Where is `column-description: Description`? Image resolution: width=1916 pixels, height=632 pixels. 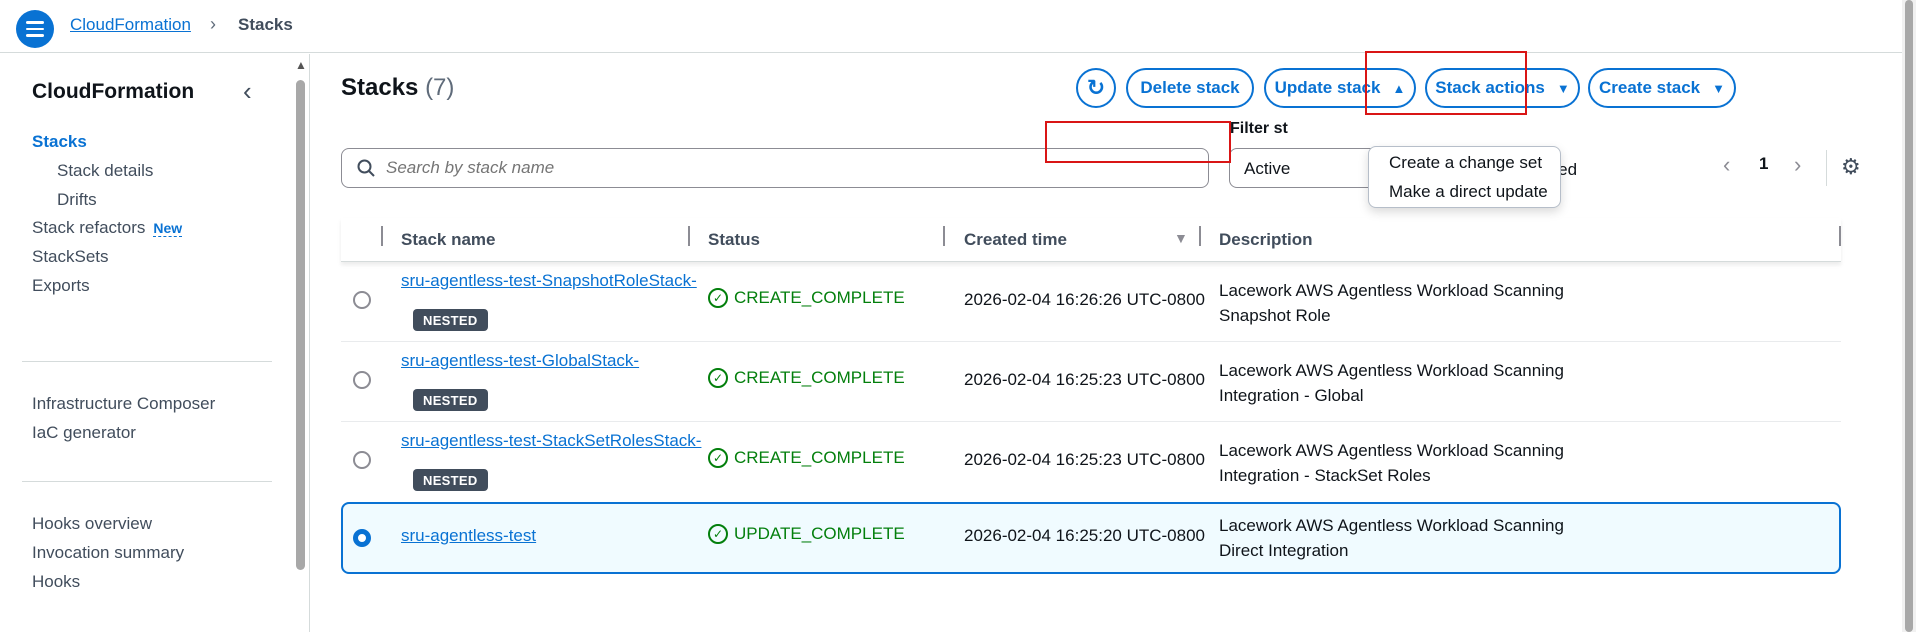
column-description: Description is located at coordinates (1266, 240).